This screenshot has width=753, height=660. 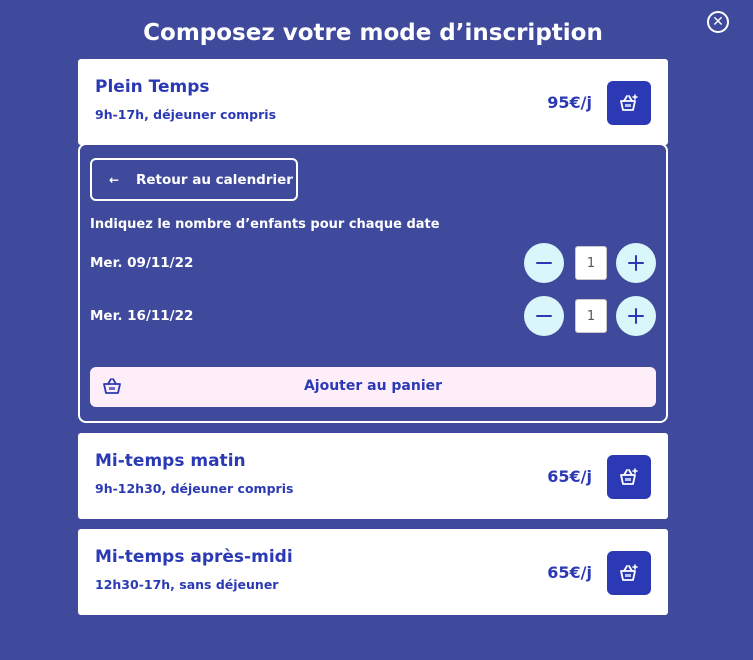 I want to click on option-hours: 12h30-17h, sans déjeuner, so click(x=187, y=584).